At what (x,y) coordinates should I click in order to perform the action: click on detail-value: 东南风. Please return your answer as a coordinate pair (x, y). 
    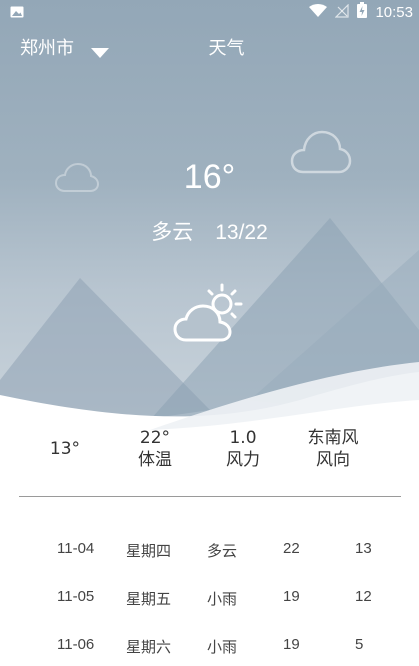
    Looking at the image, I should click on (333, 438).